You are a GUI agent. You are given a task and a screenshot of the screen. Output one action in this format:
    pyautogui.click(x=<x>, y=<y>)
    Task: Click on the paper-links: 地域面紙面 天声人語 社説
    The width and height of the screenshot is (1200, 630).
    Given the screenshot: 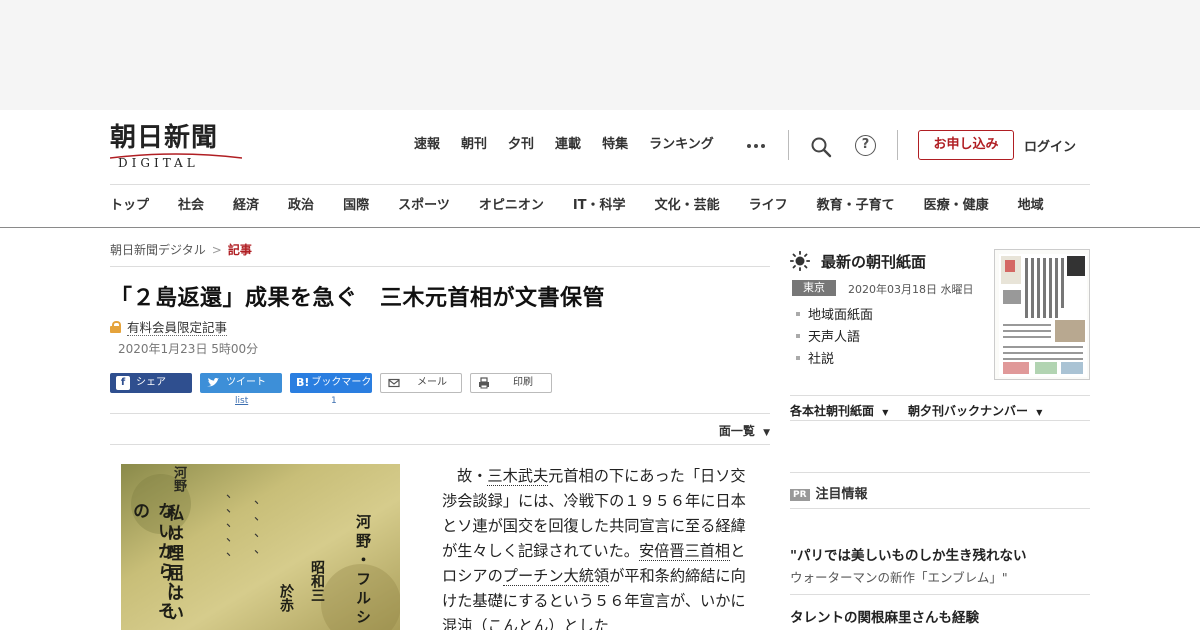 What is the action you would take?
    pyautogui.click(x=834, y=338)
    